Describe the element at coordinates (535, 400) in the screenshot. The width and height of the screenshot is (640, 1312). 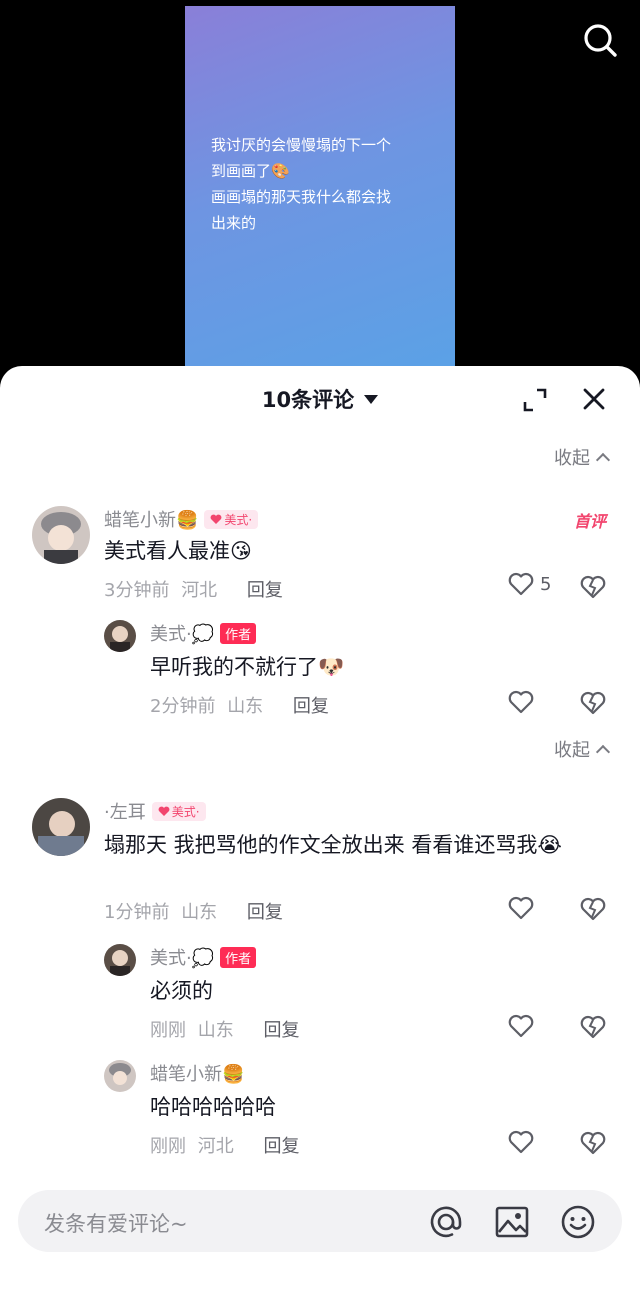
I see `expand-icon` at that location.